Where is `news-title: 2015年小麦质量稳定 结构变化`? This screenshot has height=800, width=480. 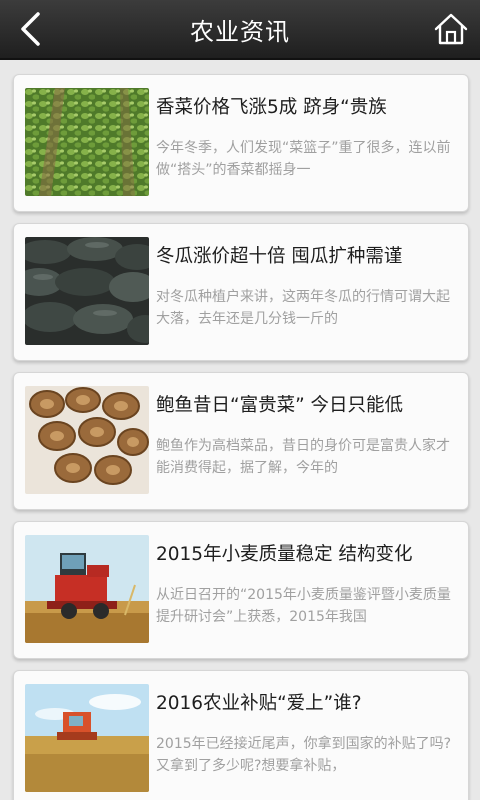
news-title: 2015年小麦质量稳定 结构变化 is located at coordinates (284, 554).